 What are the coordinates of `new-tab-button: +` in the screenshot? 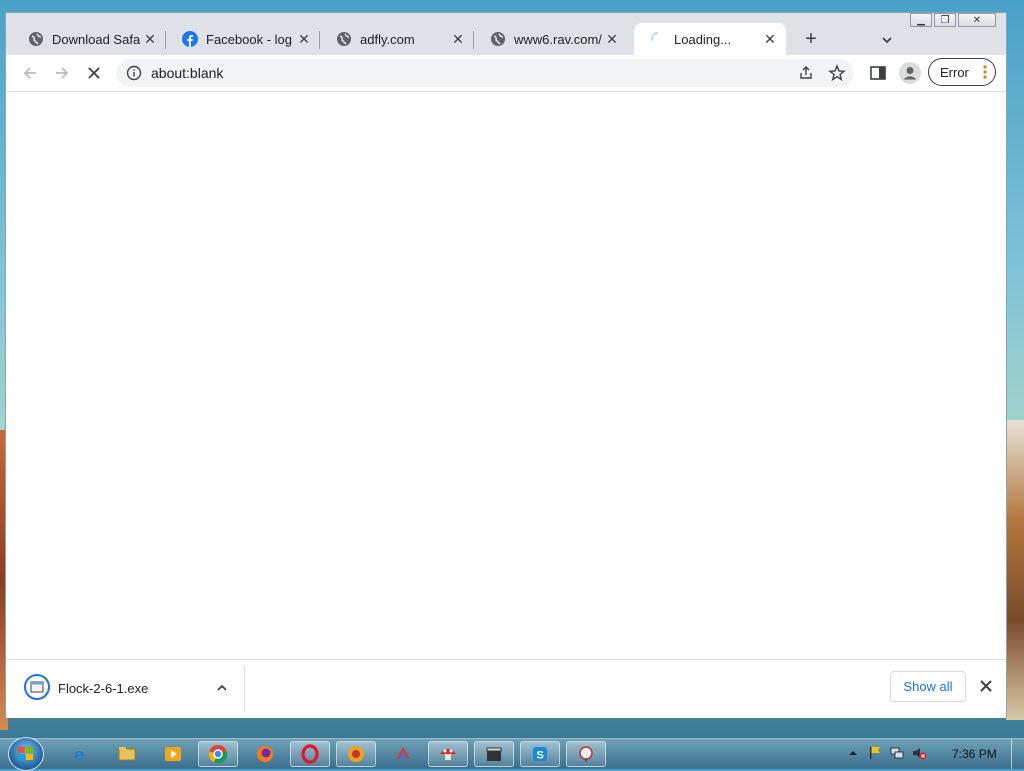 It's located at (811, 40).